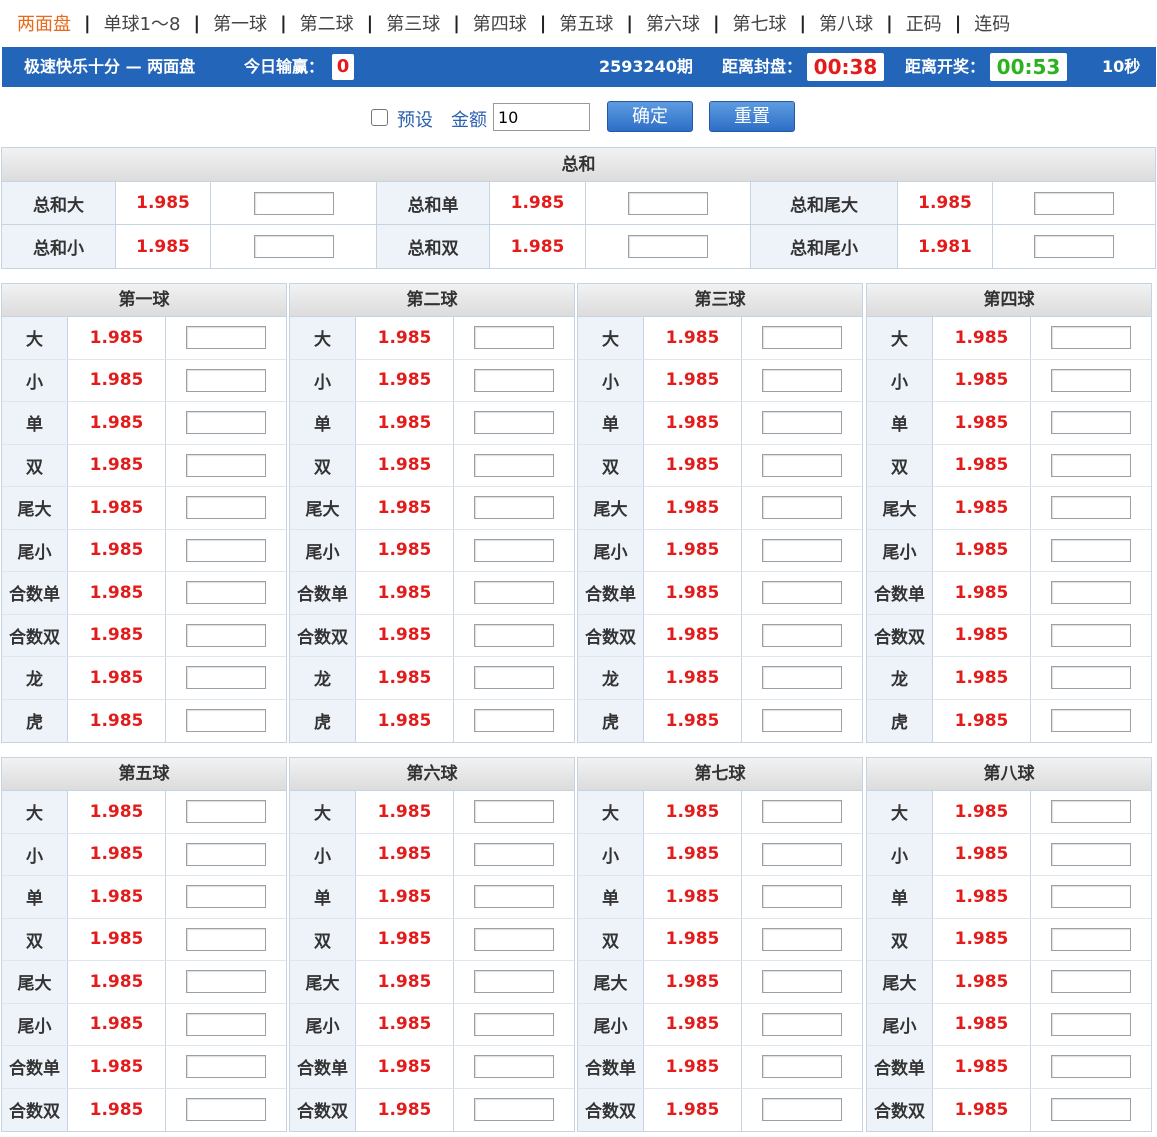  What do you see at coordinates (142, 23) in the screenshot?
I see `nav-tab: 单球1～8` at bounding box center [142, 23].